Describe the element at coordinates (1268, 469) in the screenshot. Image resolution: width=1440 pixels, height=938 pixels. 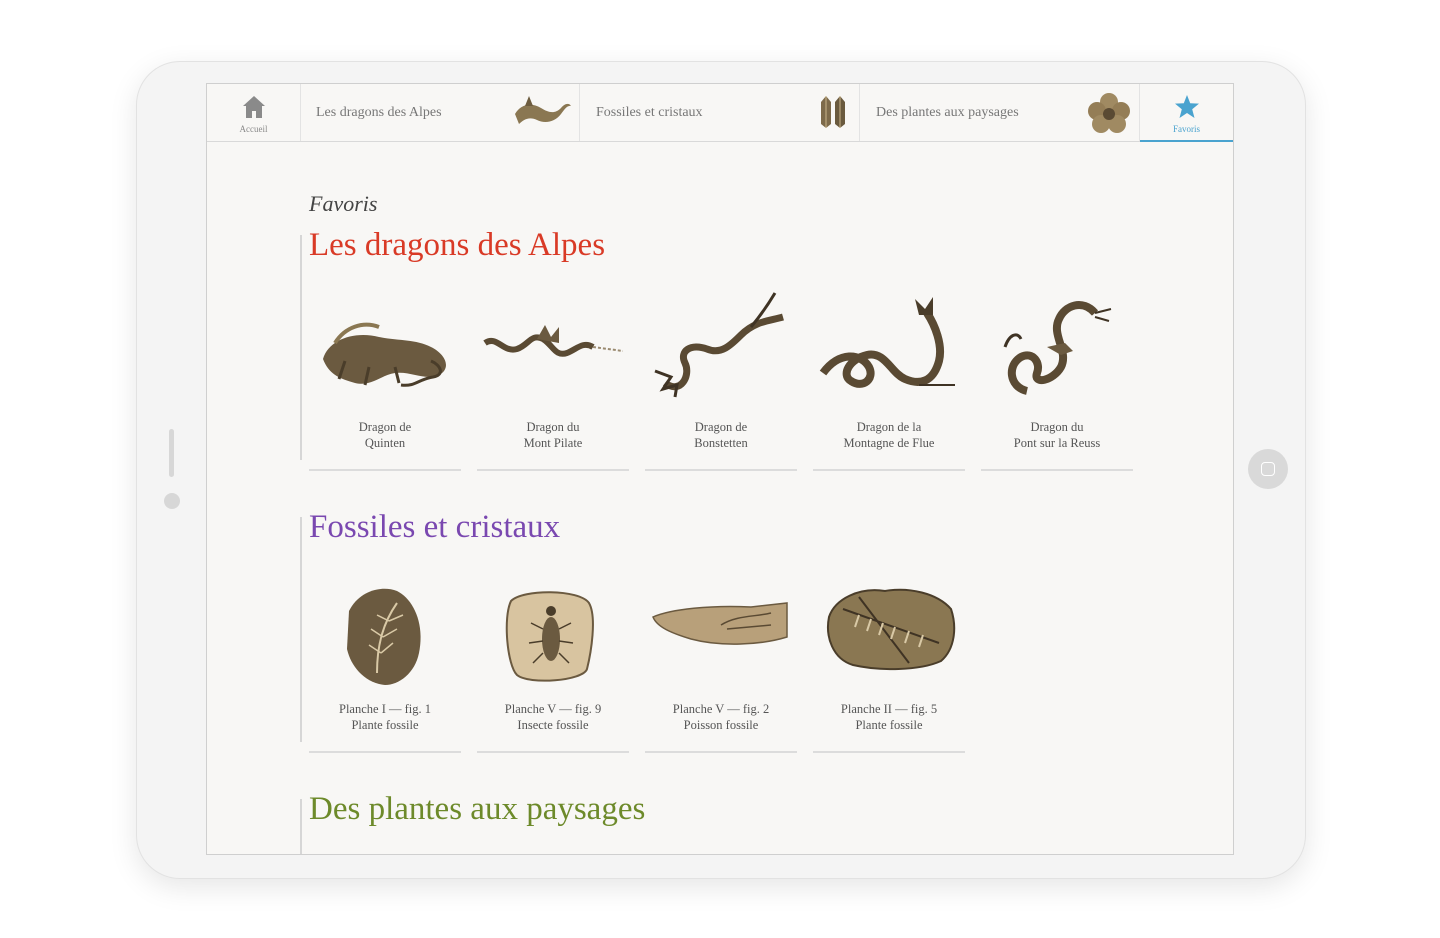
I see `hardware-home-button` at that location.